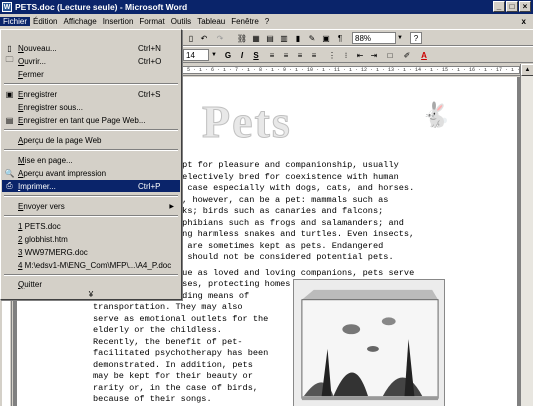 This screenshot has height=406, width=533. Describe the element at coordinates (9, 173) in the screenshot. I see `print-preview-icon: 🔍` at that location.